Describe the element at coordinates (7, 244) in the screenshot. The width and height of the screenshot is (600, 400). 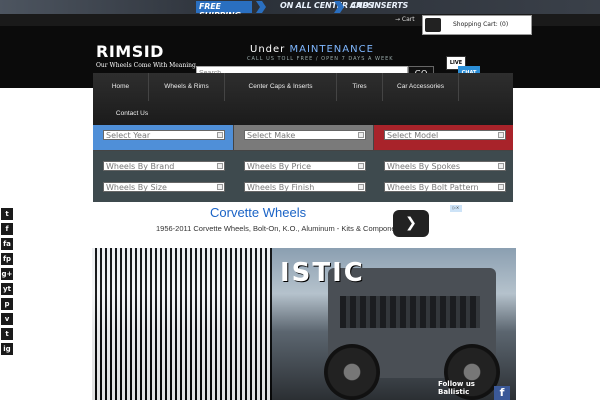
I see `facebook-like-icon: fa` at that location.